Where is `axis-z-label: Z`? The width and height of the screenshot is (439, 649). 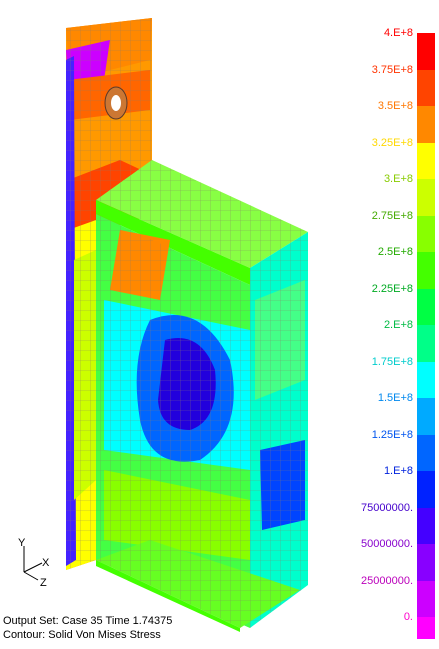 axis-z-label: Z is located at coordinates (43, 581).